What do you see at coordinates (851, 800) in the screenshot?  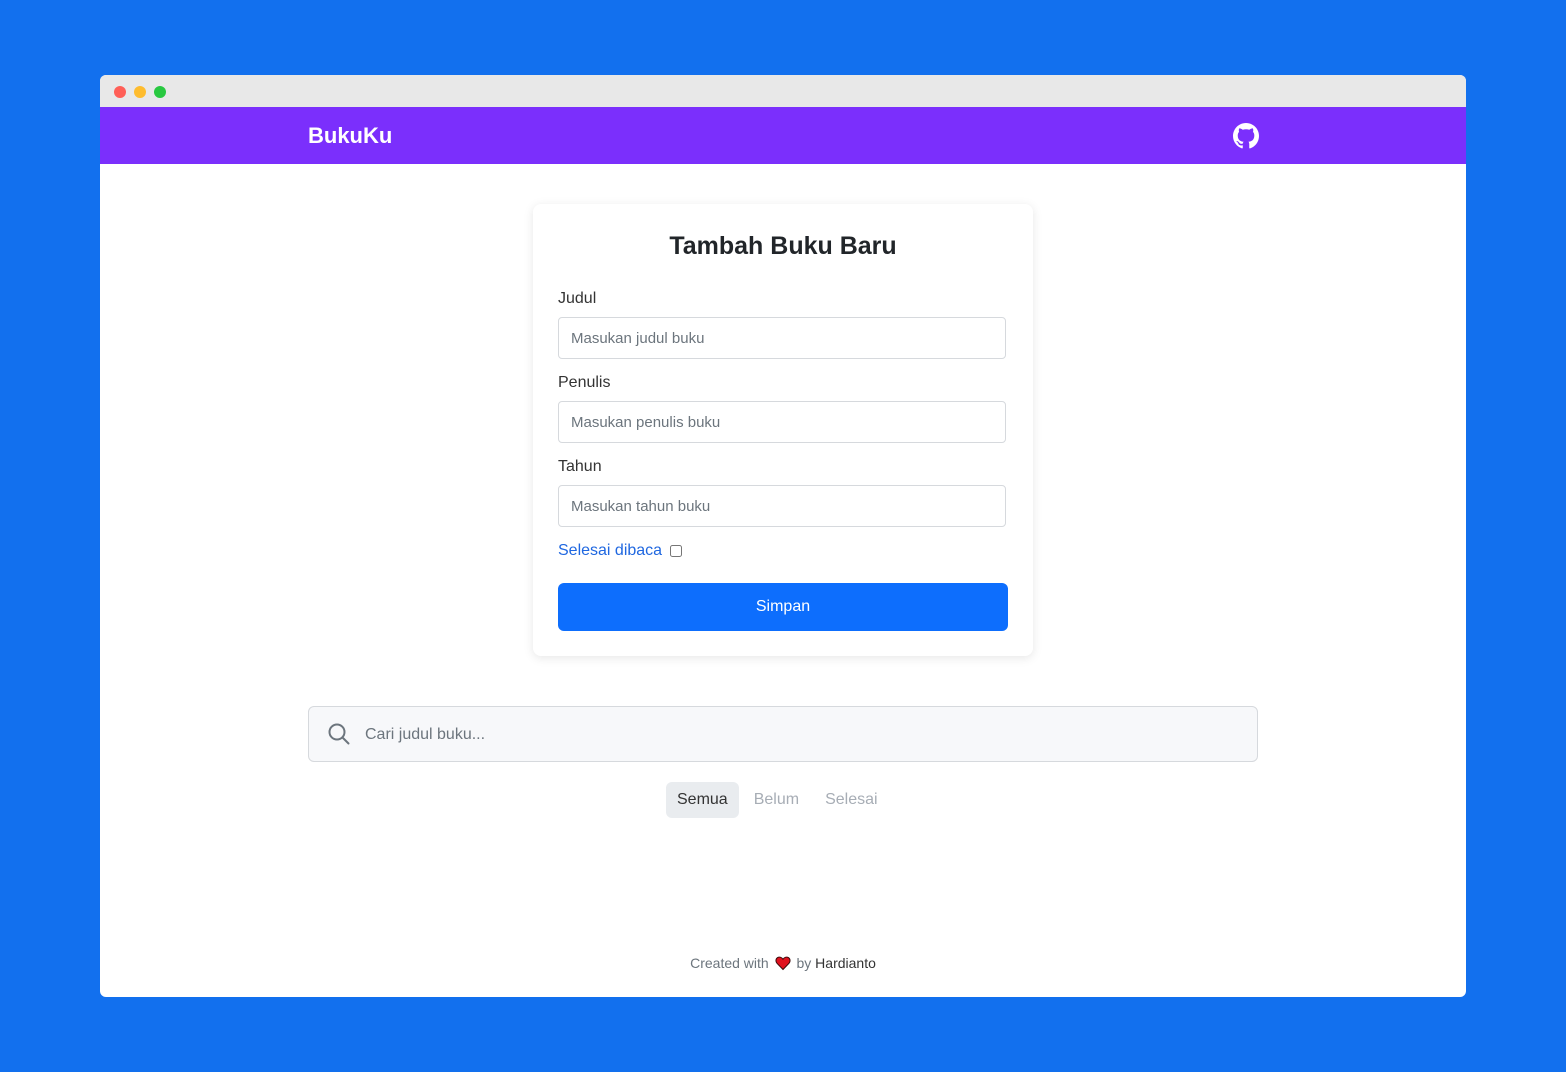 I see `filter-finished: Selesai` at bounding box center [851, 800].